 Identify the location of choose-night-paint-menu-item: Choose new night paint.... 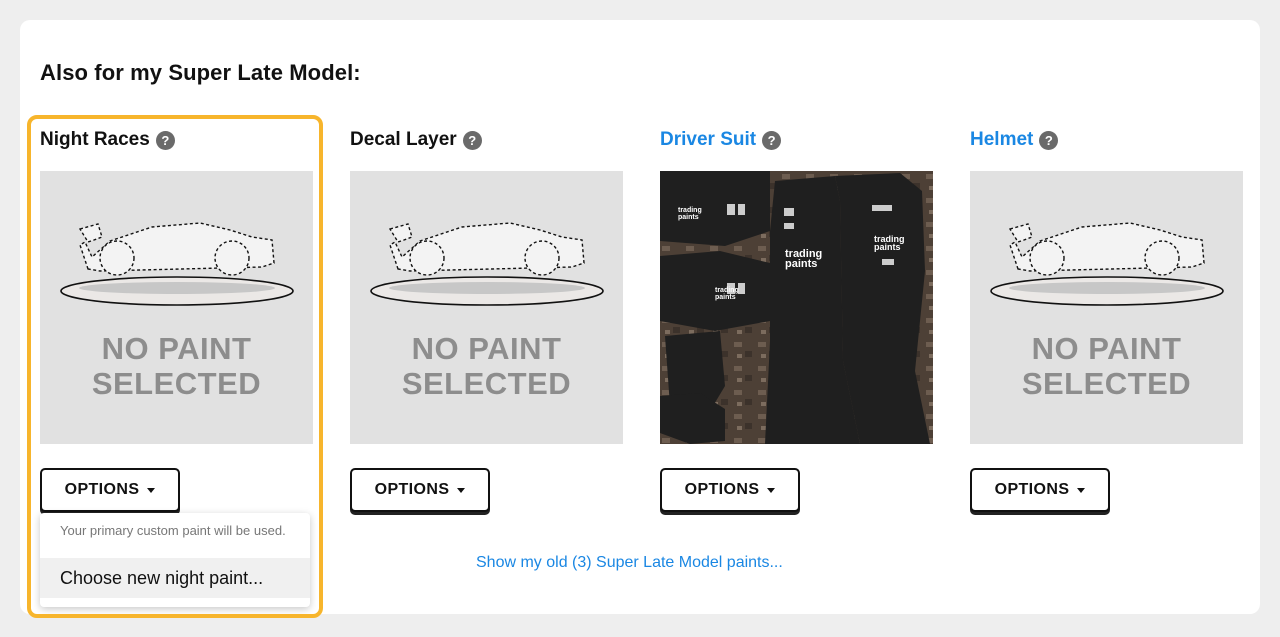
(175, 578).